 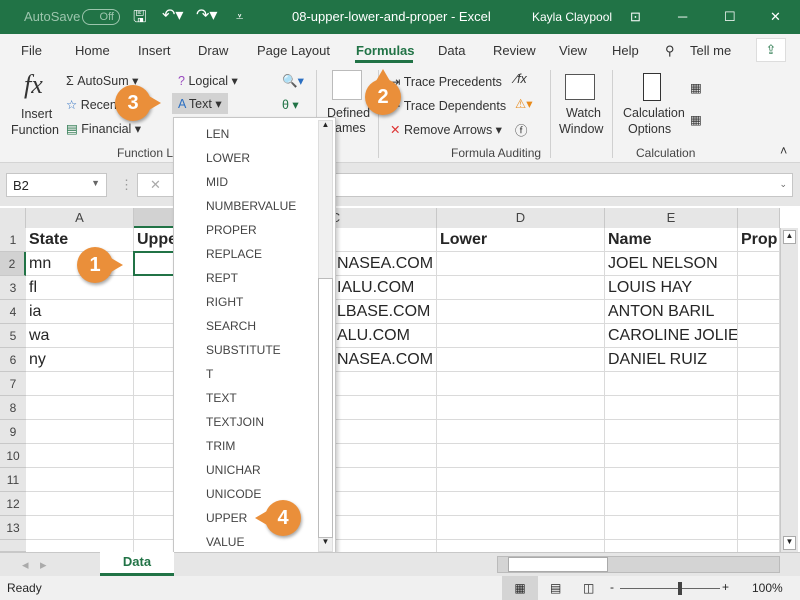 I want to click on cell-F10, so click(x=759, y=456).